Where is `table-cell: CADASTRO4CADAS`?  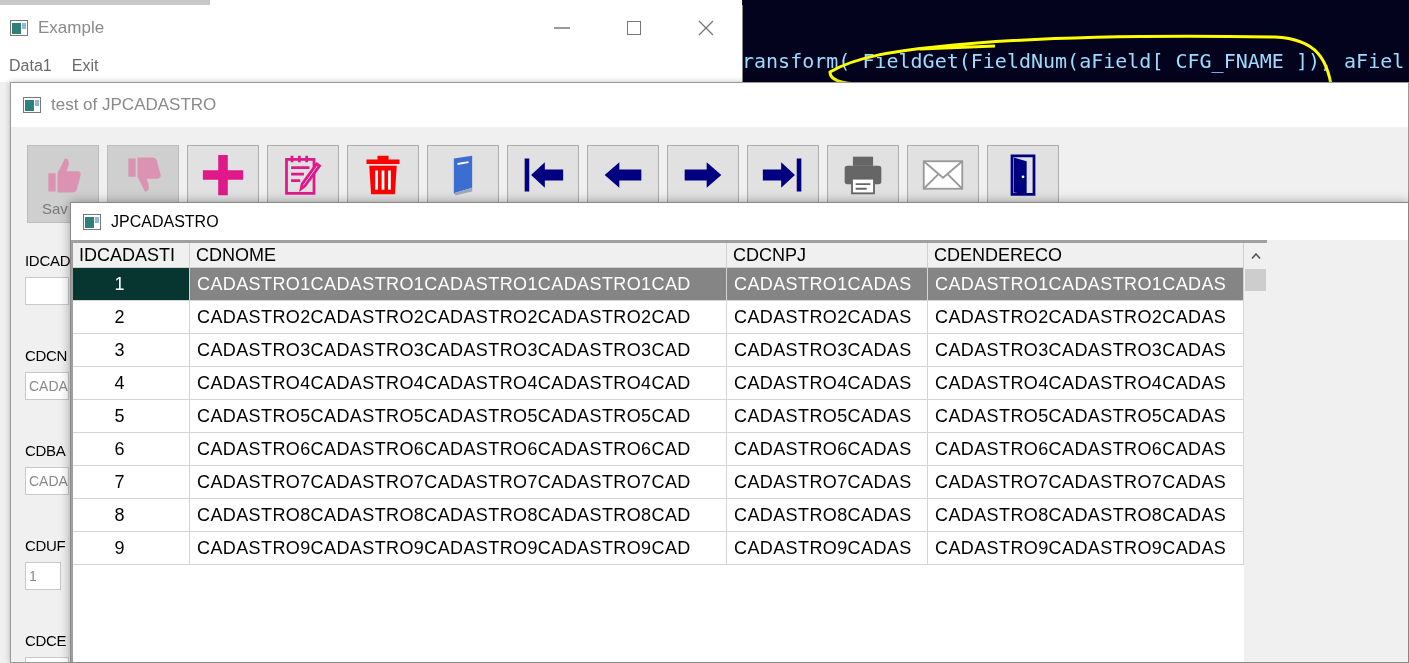
table-cell: CADASTRO4CADAS is located at coordinates (827, 383).